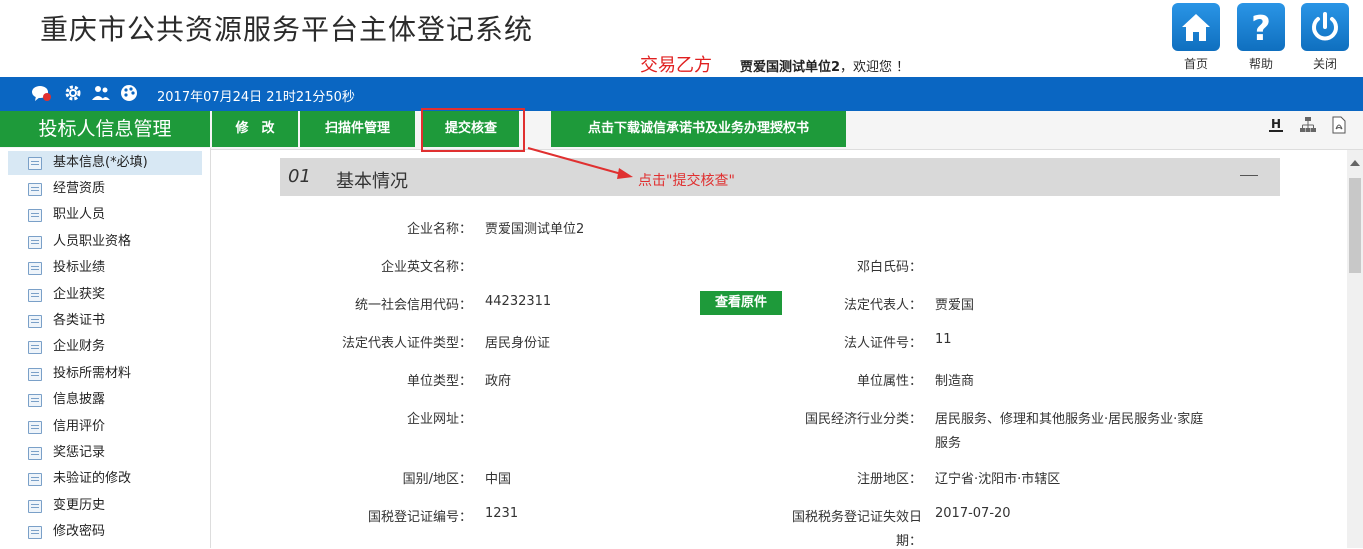 This screenshot has height=549, width=1363. I want to click on welcome-message: 贾爱国测试单位2，欢迎您 ！, so click(824, 65).